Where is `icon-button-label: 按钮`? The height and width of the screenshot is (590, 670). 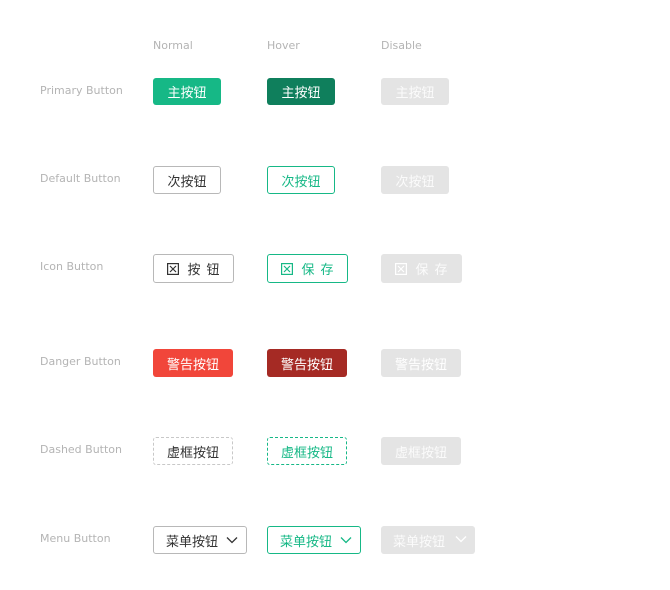
icon-button-label: 按钮 is located at coordinates (206, 270).